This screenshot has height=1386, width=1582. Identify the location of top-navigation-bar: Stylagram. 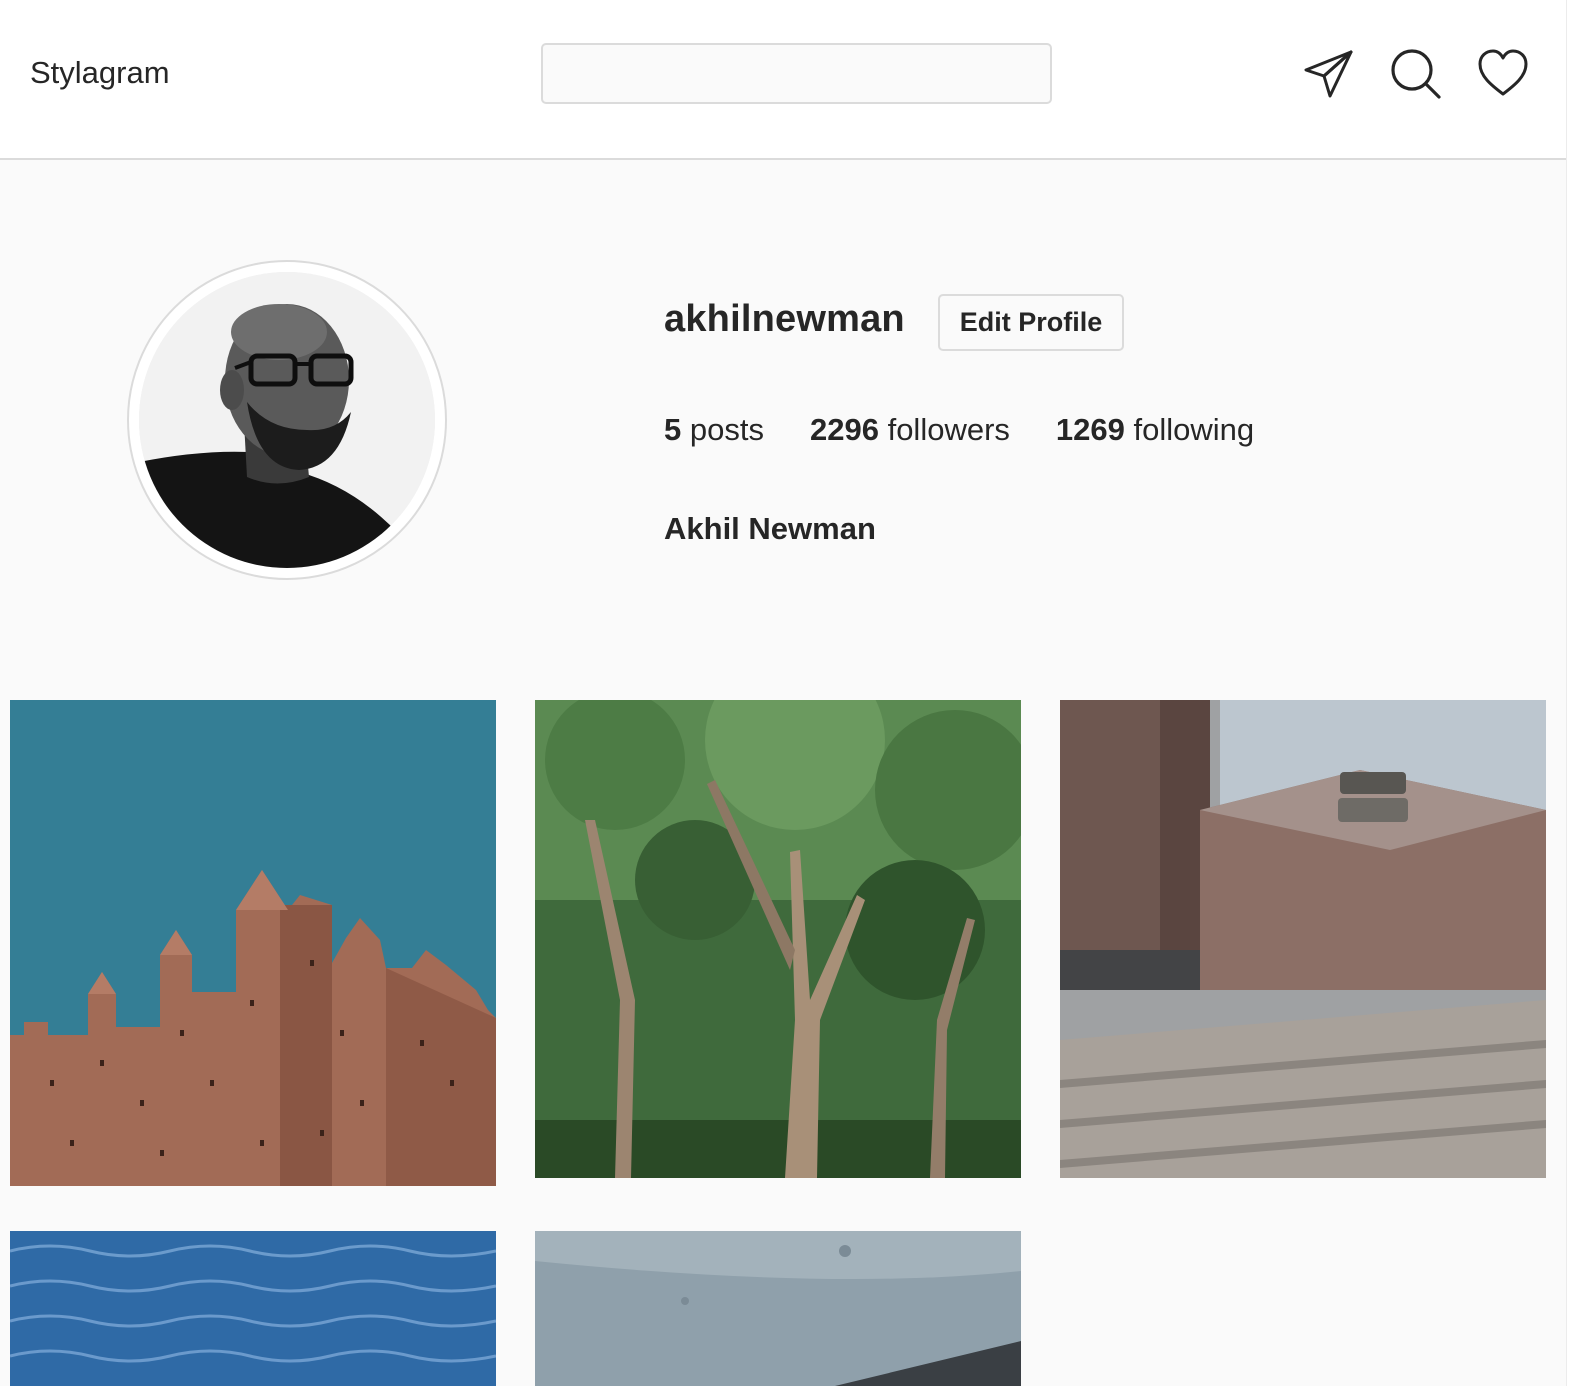
(783, 80).